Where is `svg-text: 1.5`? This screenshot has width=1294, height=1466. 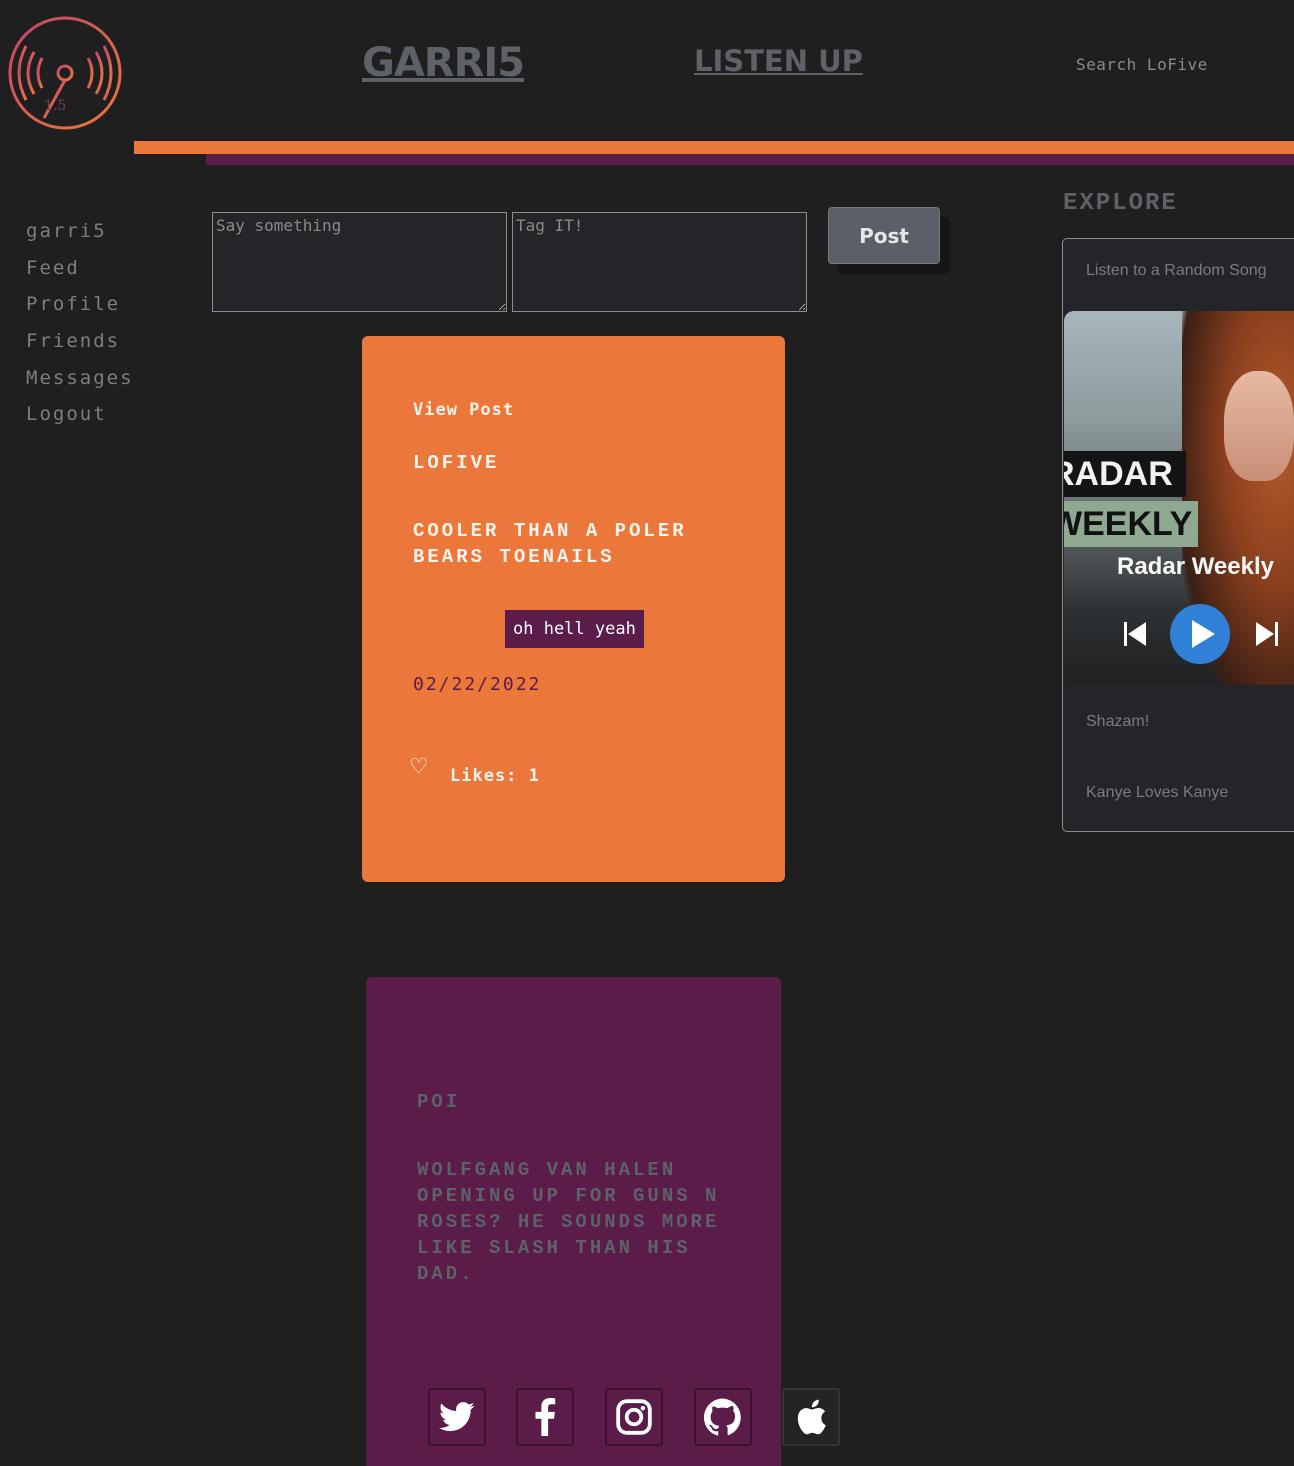 svg-text: 1.5 is located at coordinates (55, 106).